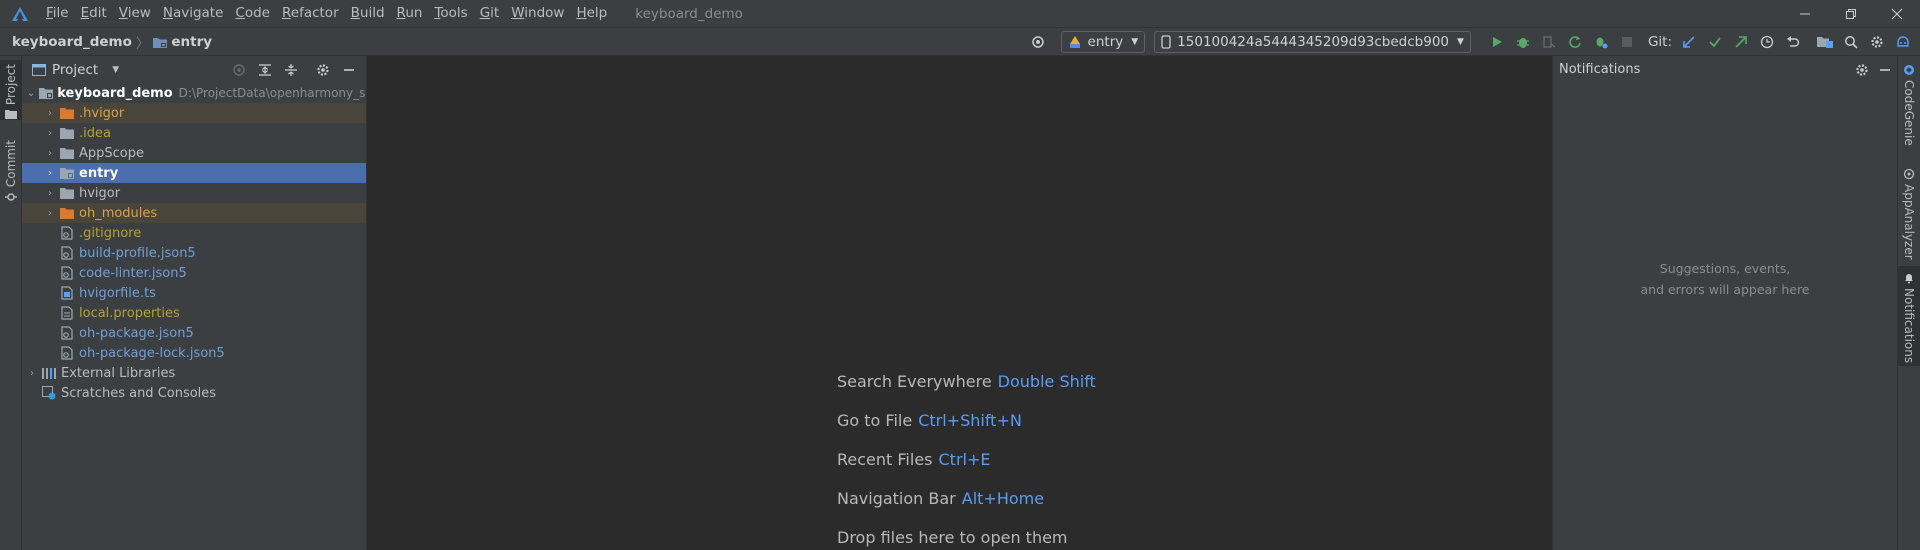 The width and height of the screenshot is (1920, 550). Describe the element at coordinates (1909, 113) in the screenshot. I see `codegenie-tab-label: CodeGenie` at that location.